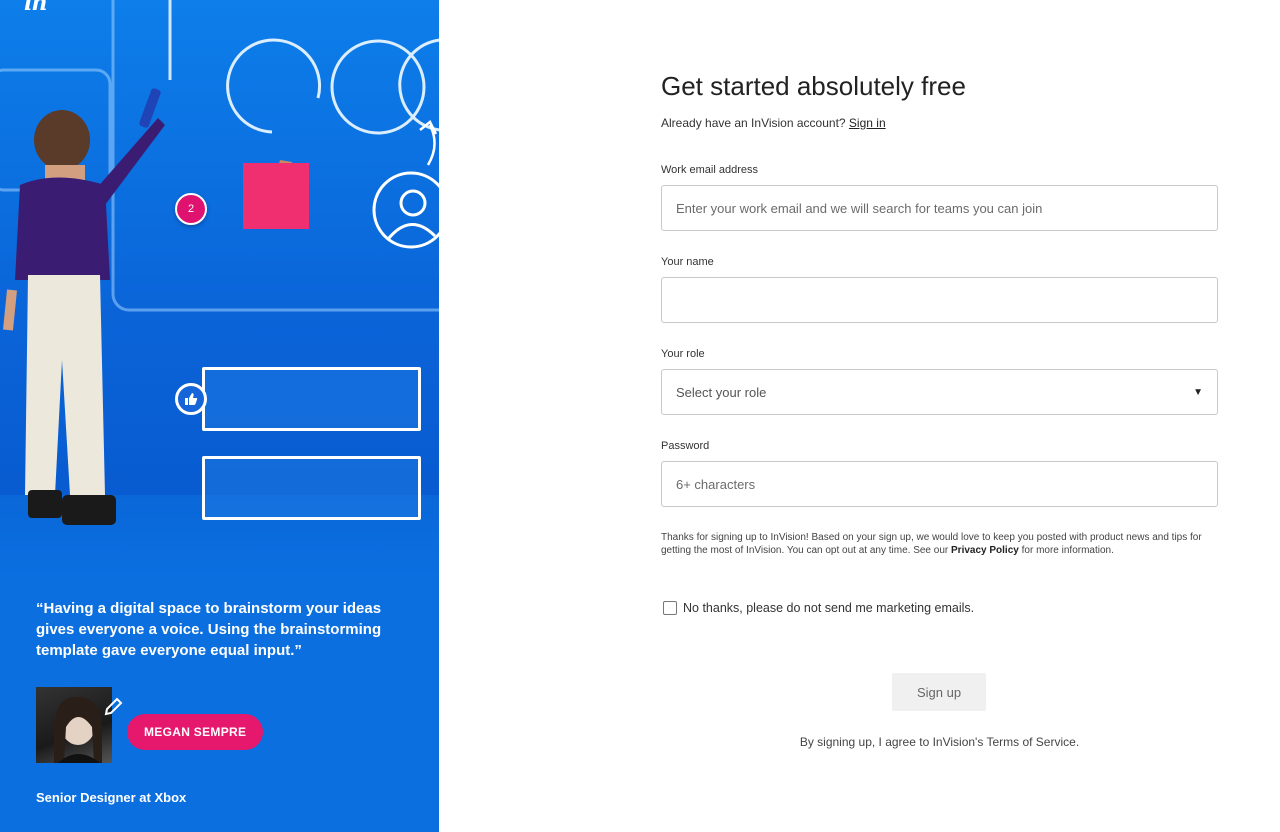 This screenshot has height=832, width=1280. Describe the element at coordinates (867, 123) in the screenshot. I see `signin-link: Sign in` at that location.